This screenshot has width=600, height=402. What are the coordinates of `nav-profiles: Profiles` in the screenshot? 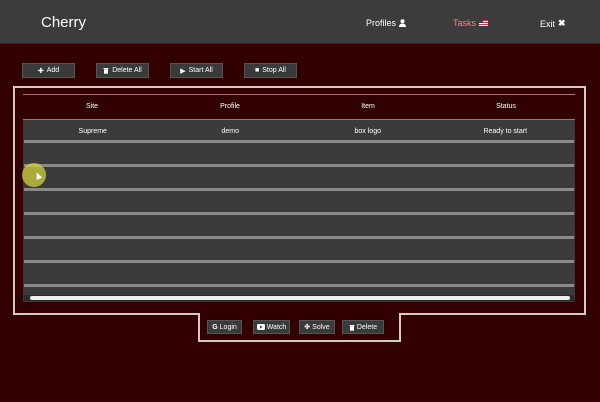 It's located at (386, 23).